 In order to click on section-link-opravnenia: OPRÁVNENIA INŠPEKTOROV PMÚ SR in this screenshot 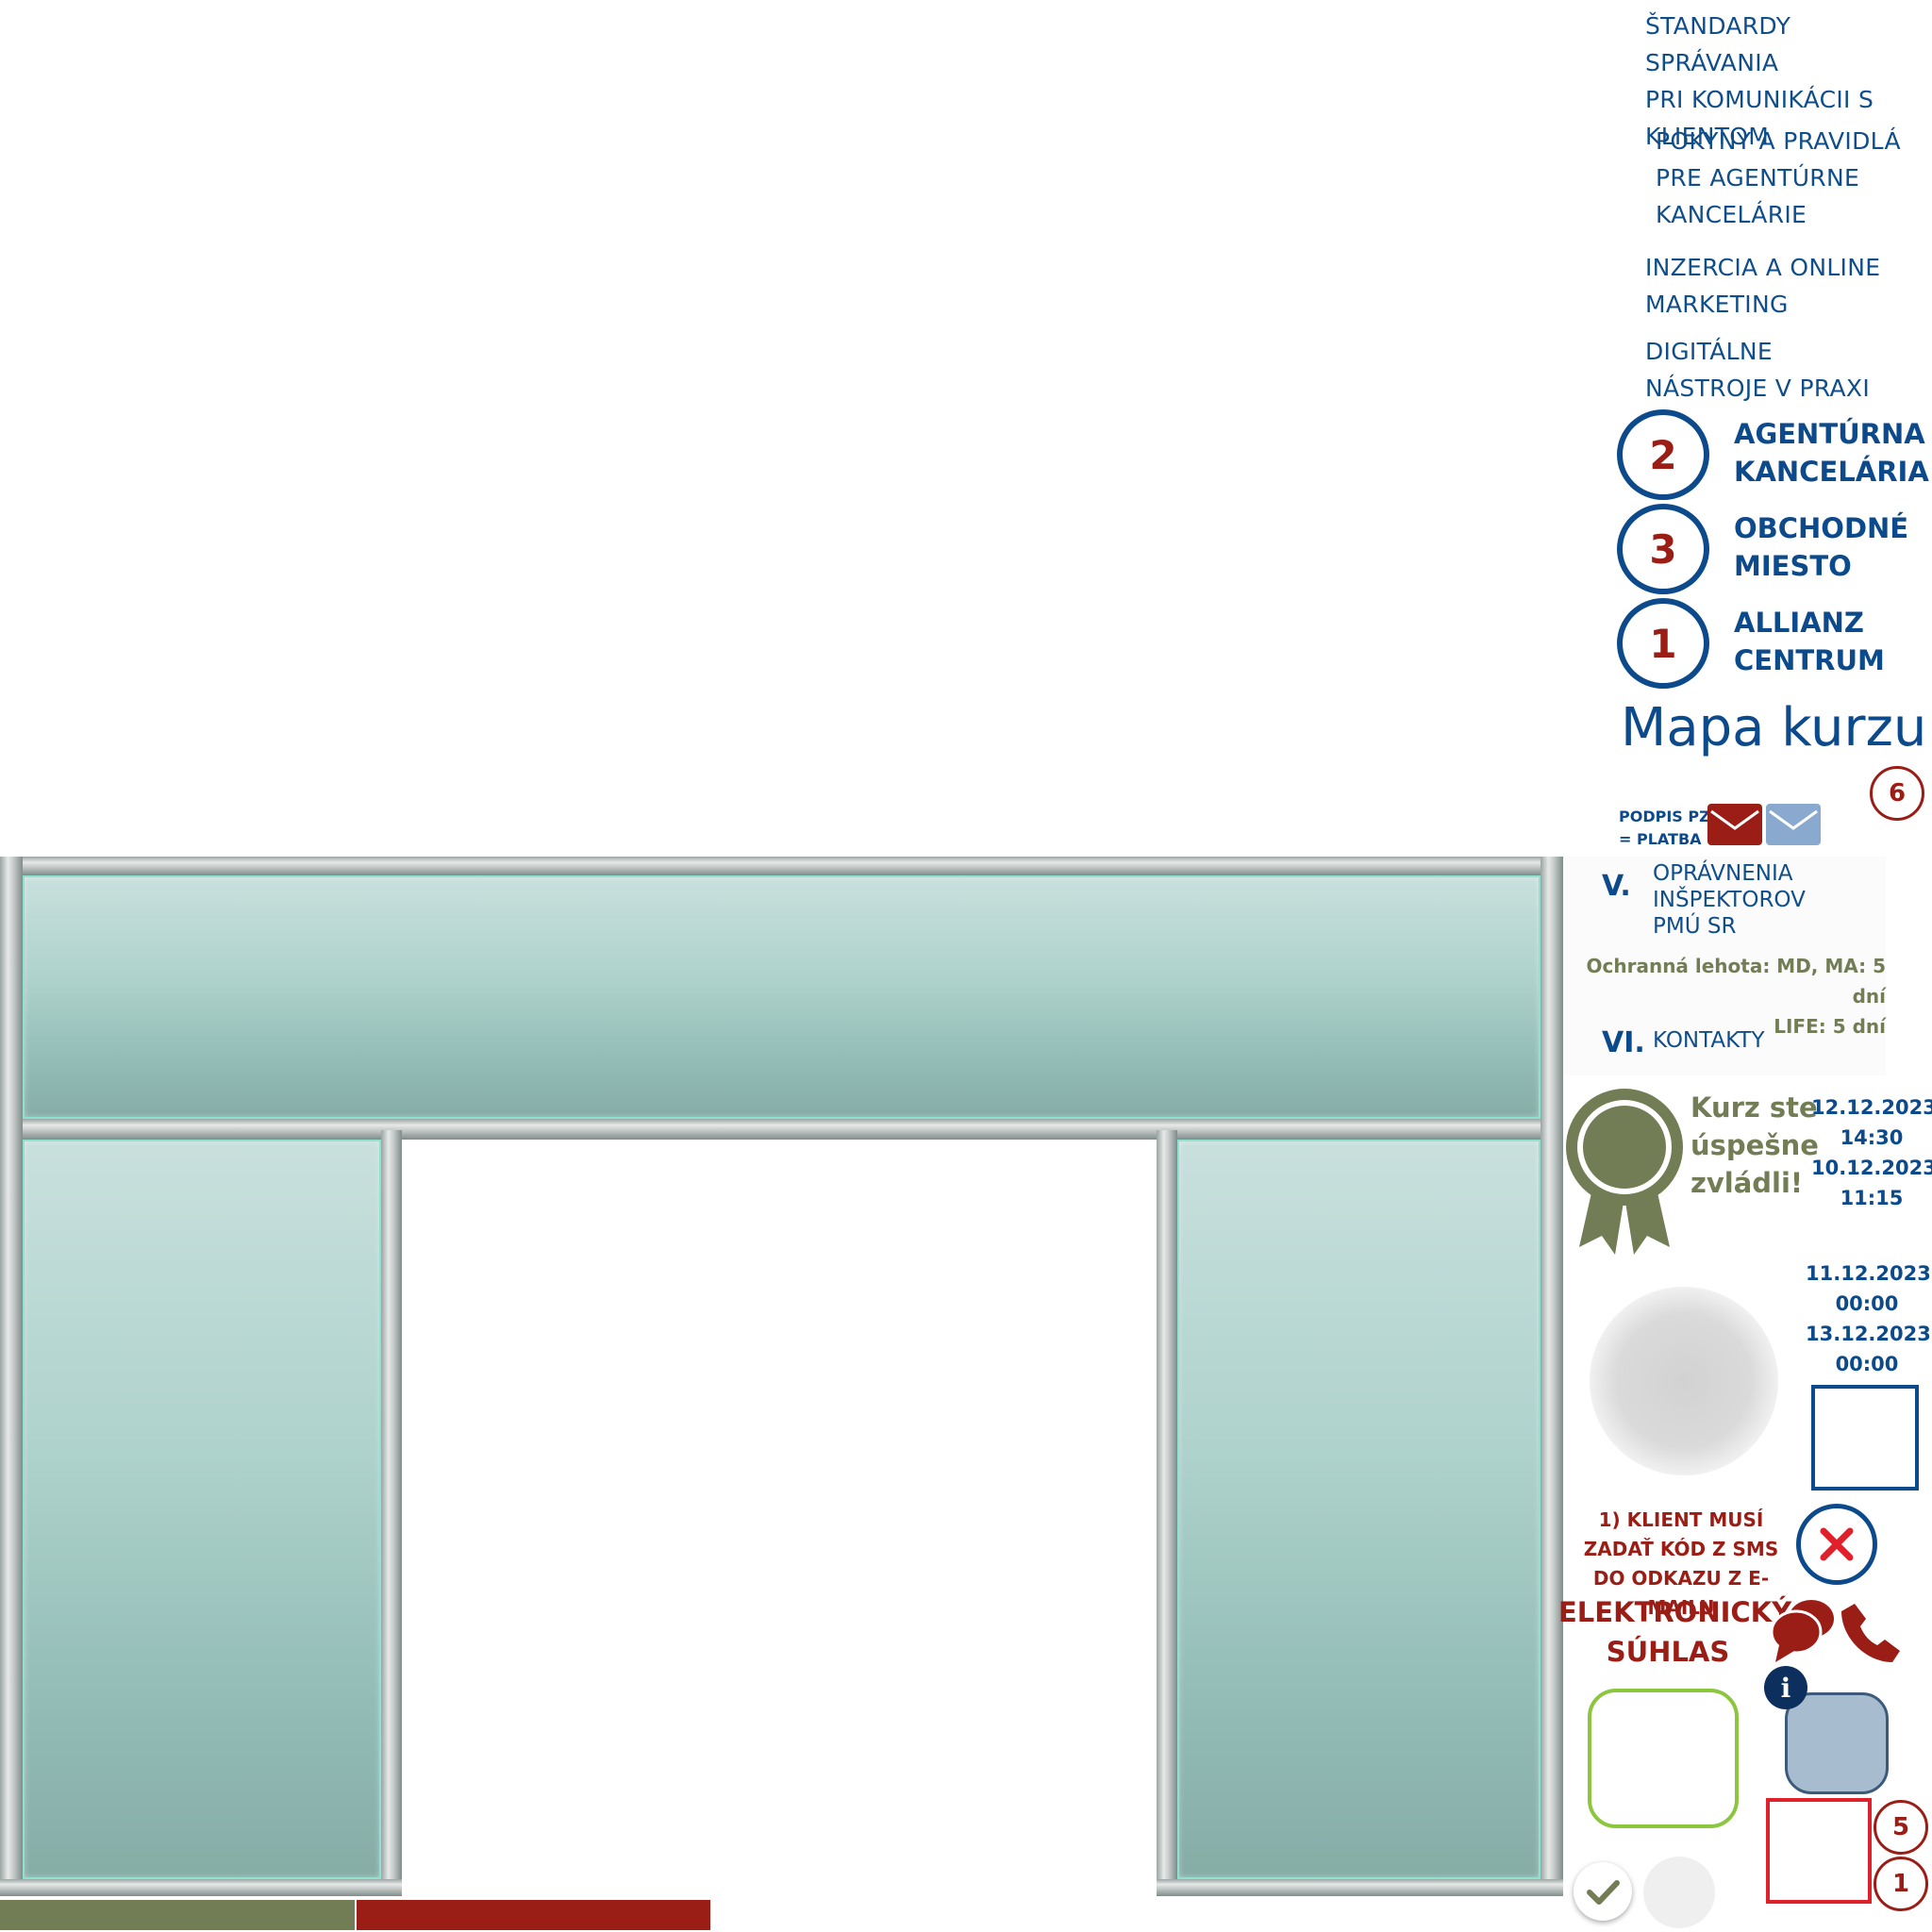, I will do `click(1729, 900)`.